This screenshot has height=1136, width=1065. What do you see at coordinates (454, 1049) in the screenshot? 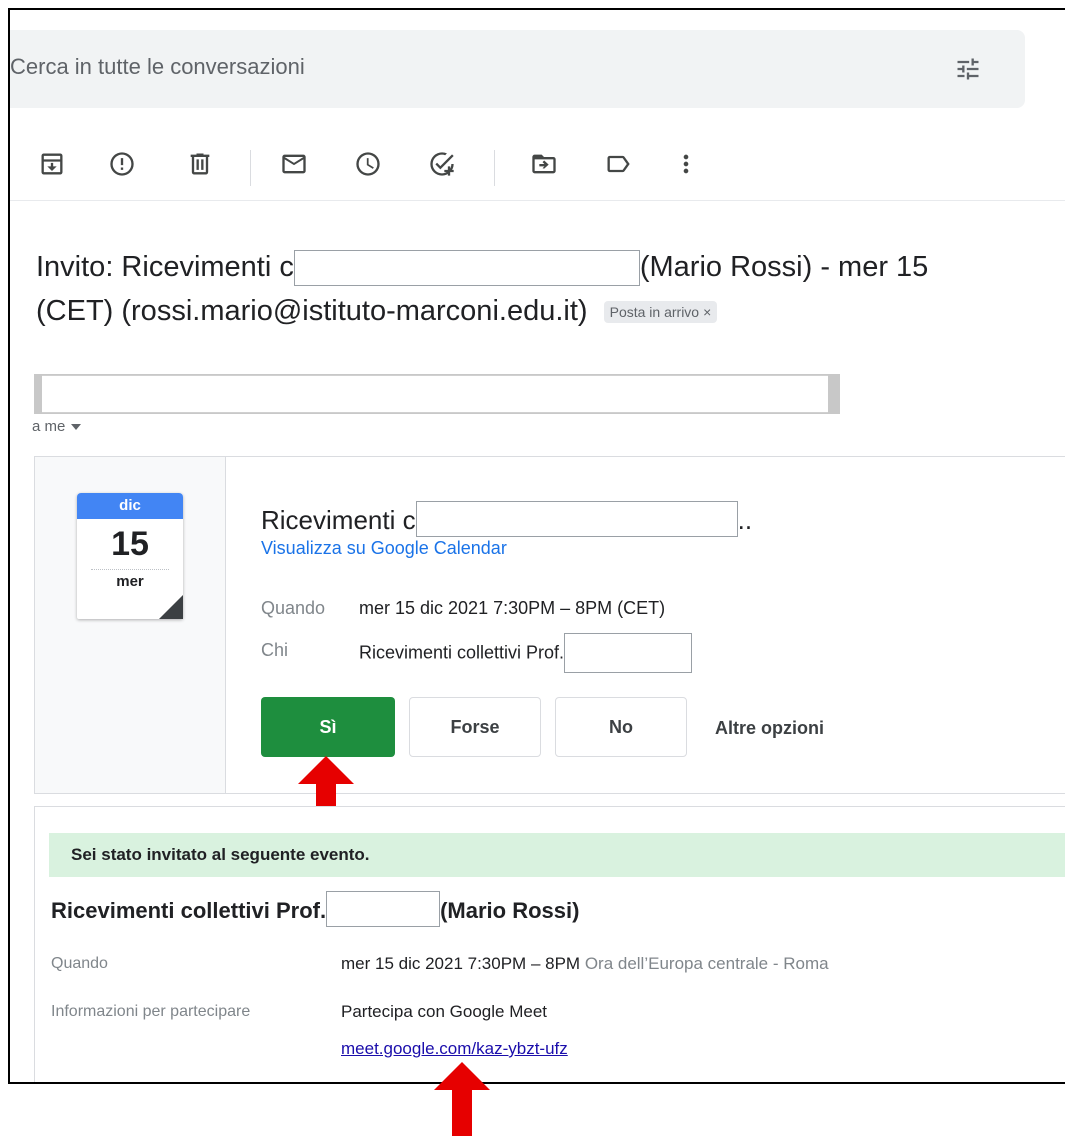
I see `google-meet-link: meet.google.com/kaz-ybzt-ufz` at bounding box center [454, 1049].